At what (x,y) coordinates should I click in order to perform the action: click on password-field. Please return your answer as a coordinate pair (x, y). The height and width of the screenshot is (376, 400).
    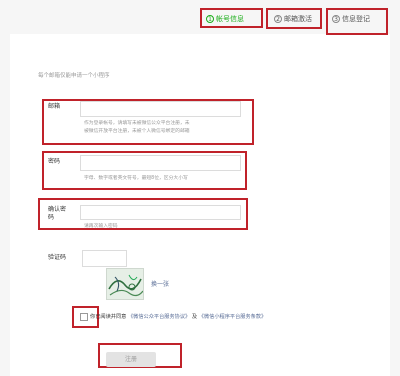
    Looking at the image, I should click on (160, 163).